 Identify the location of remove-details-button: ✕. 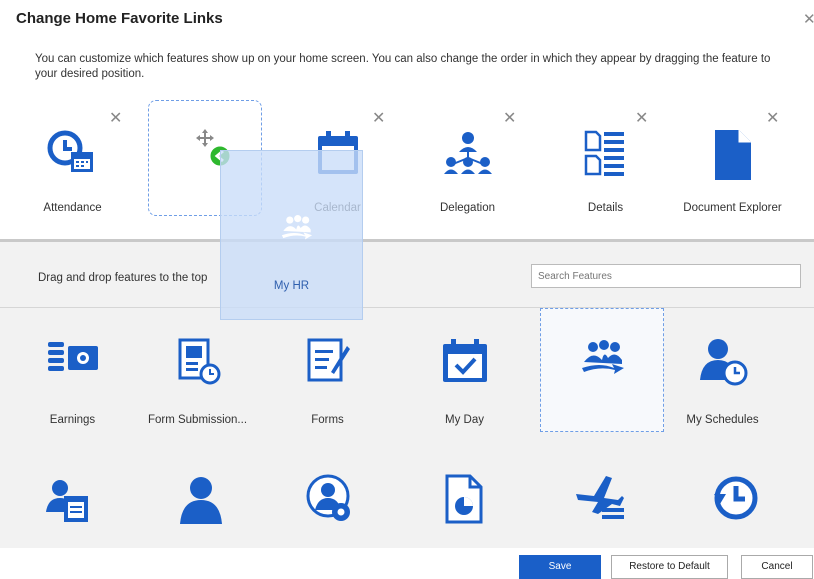
(641, 118).